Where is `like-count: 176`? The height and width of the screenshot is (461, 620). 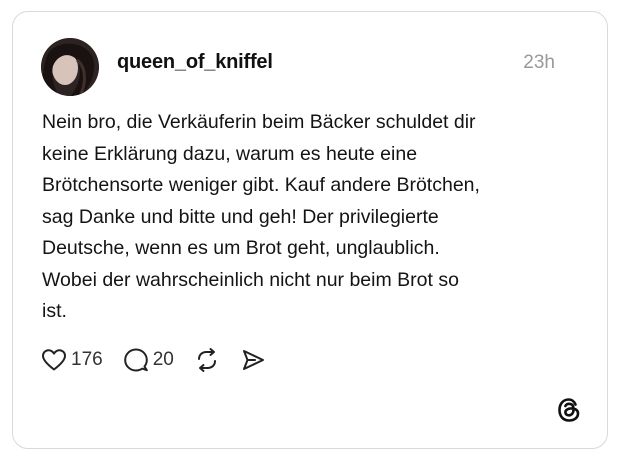 like-count: 176 is located at coordinates (87, 359).